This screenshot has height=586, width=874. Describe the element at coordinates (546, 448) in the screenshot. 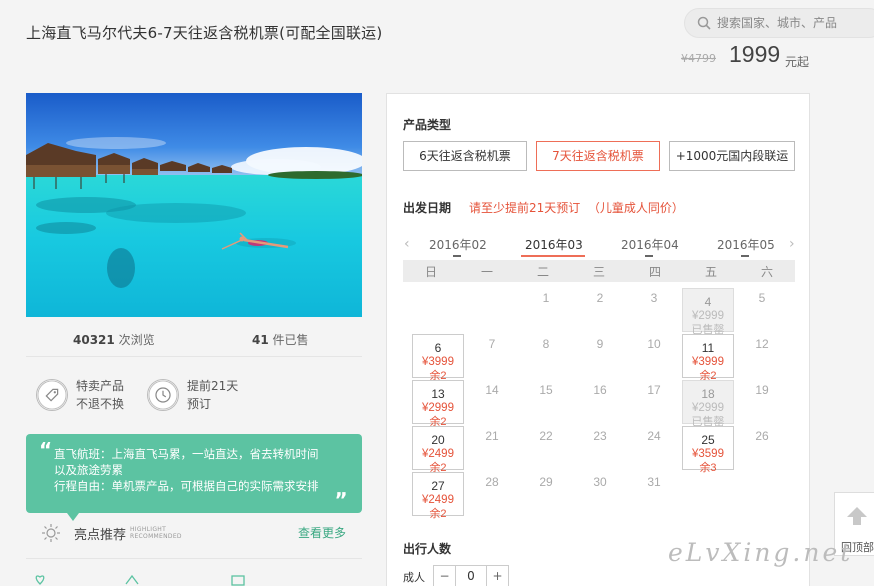

I see `calendar-day: 22` at that location.